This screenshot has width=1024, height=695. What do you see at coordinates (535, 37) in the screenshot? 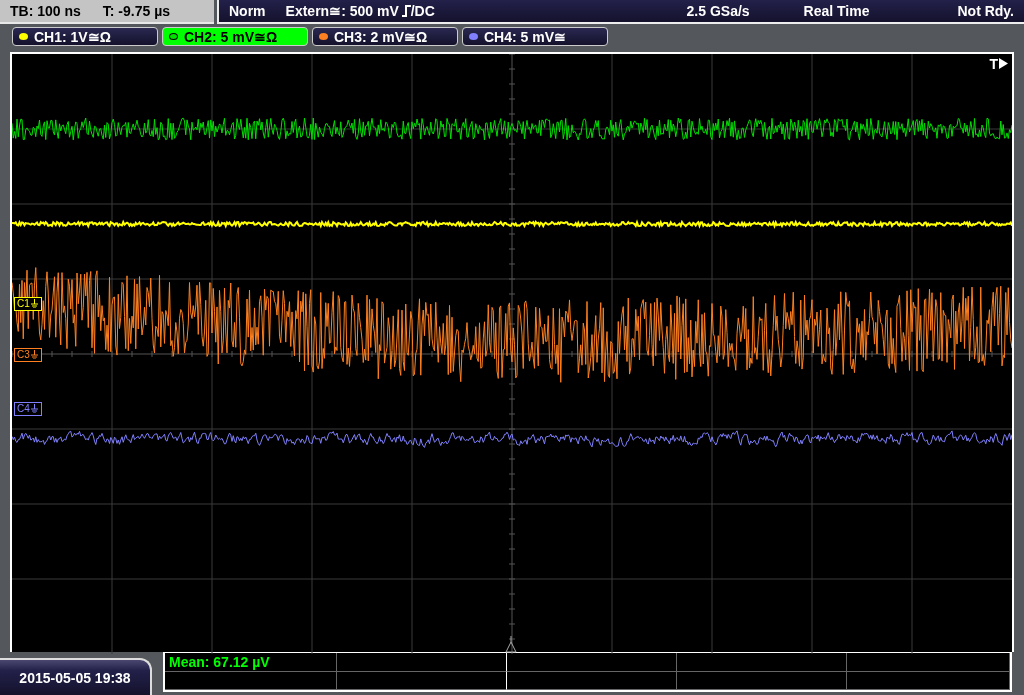
I see `channel-tab: CH4: 5 mV≅` at bounding box center [535, 37].